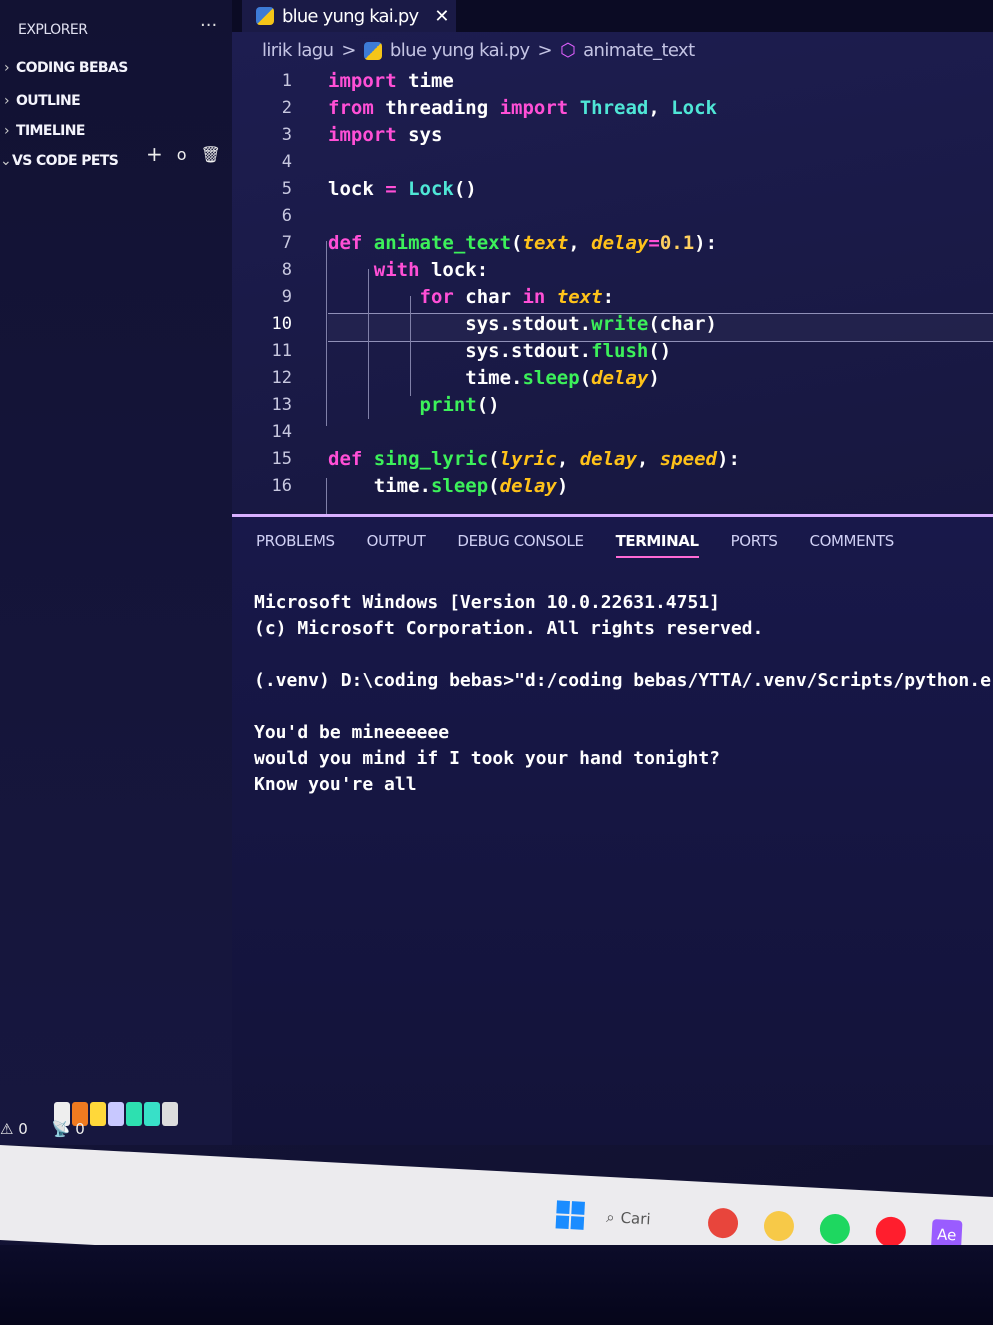 The height and width of the screenshot is (1325, 993). What do you see at coordinates (442, 296) in the screenshot?
I see `code-token: for` at bounding box center [442, 296].